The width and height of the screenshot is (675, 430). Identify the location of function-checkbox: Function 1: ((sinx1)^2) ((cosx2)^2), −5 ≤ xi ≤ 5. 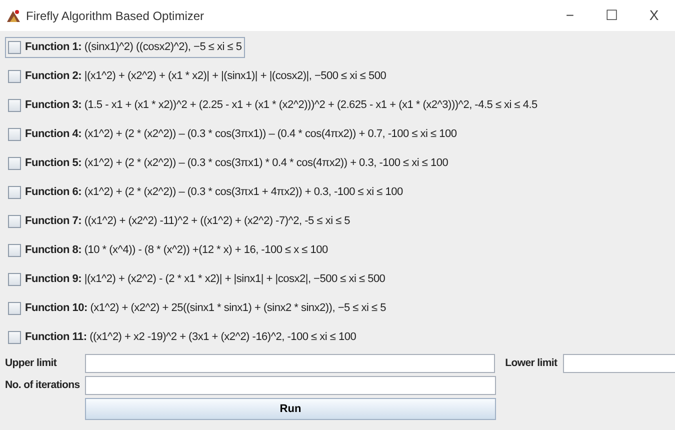
(125, 47).